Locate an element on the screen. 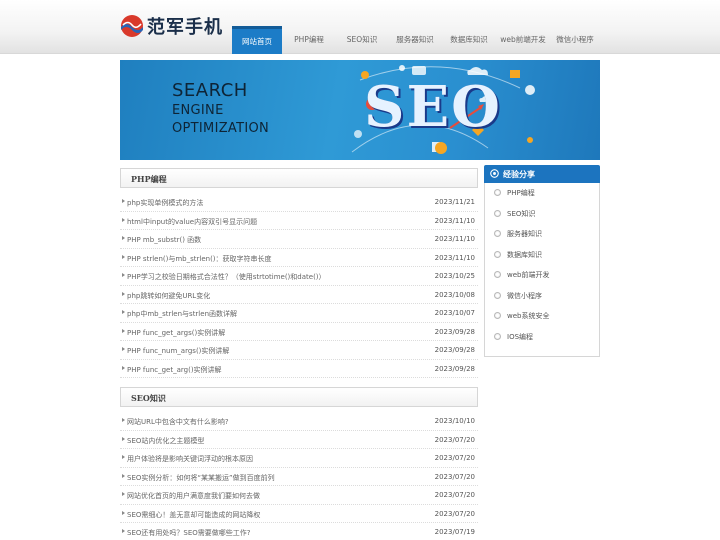  list-item: 用户体验将是影响关键词浮动的根本原因 2023/07/20 is located at coordinates (299, 458).